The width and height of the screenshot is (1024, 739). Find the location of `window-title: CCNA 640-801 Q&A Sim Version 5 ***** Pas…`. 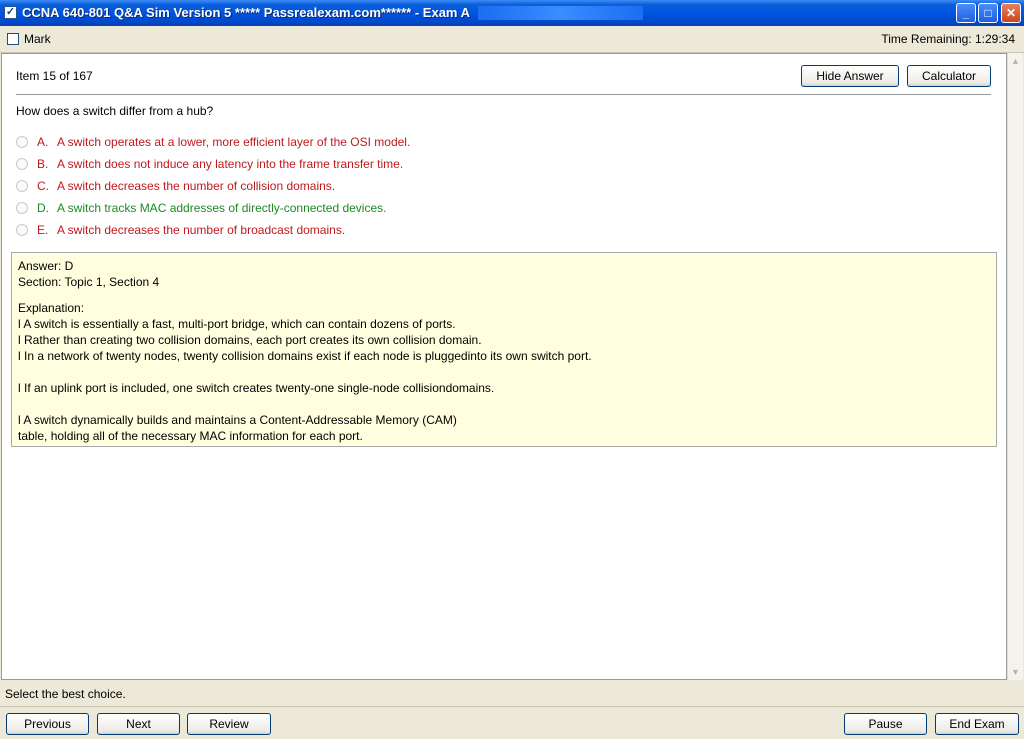

window-title: CCNA 640-801 Q&A Sim Version 5 ***** Pas… is located at coordinates (246, 12).